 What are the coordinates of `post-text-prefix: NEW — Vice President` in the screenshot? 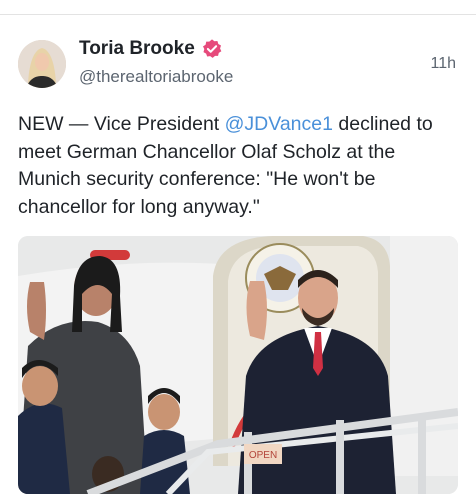 It's located at (121, 124).